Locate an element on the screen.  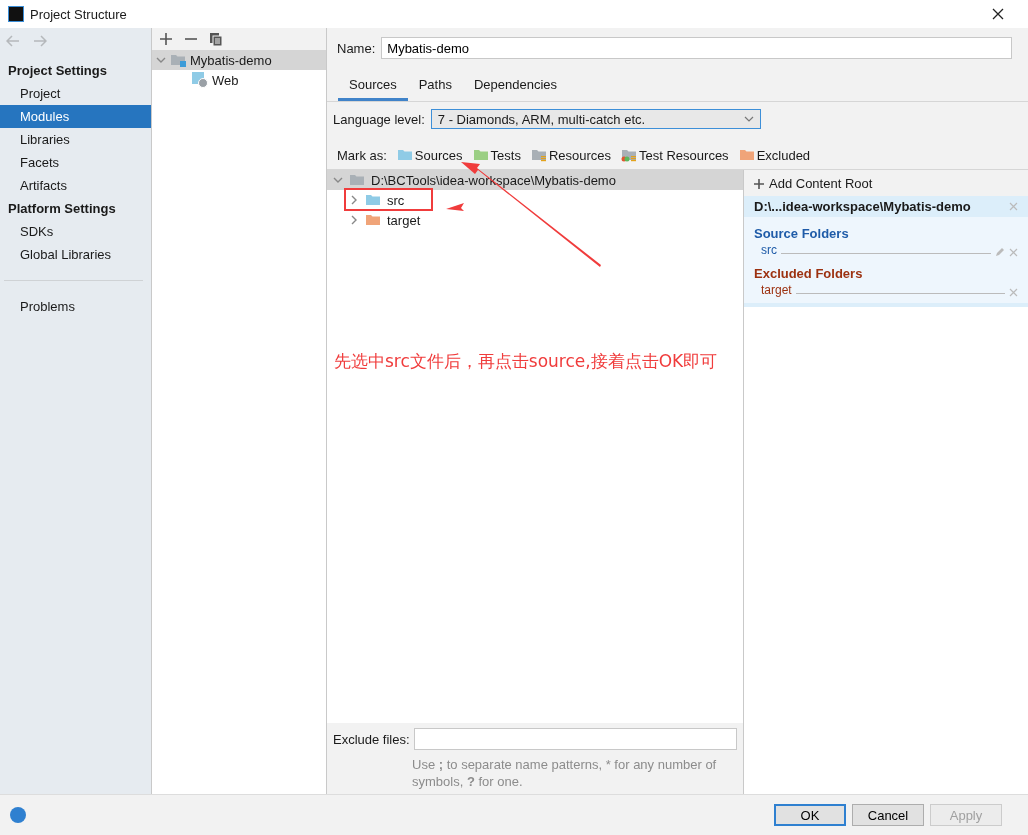
dialog-button: OK is located at coordinates (810, 815).